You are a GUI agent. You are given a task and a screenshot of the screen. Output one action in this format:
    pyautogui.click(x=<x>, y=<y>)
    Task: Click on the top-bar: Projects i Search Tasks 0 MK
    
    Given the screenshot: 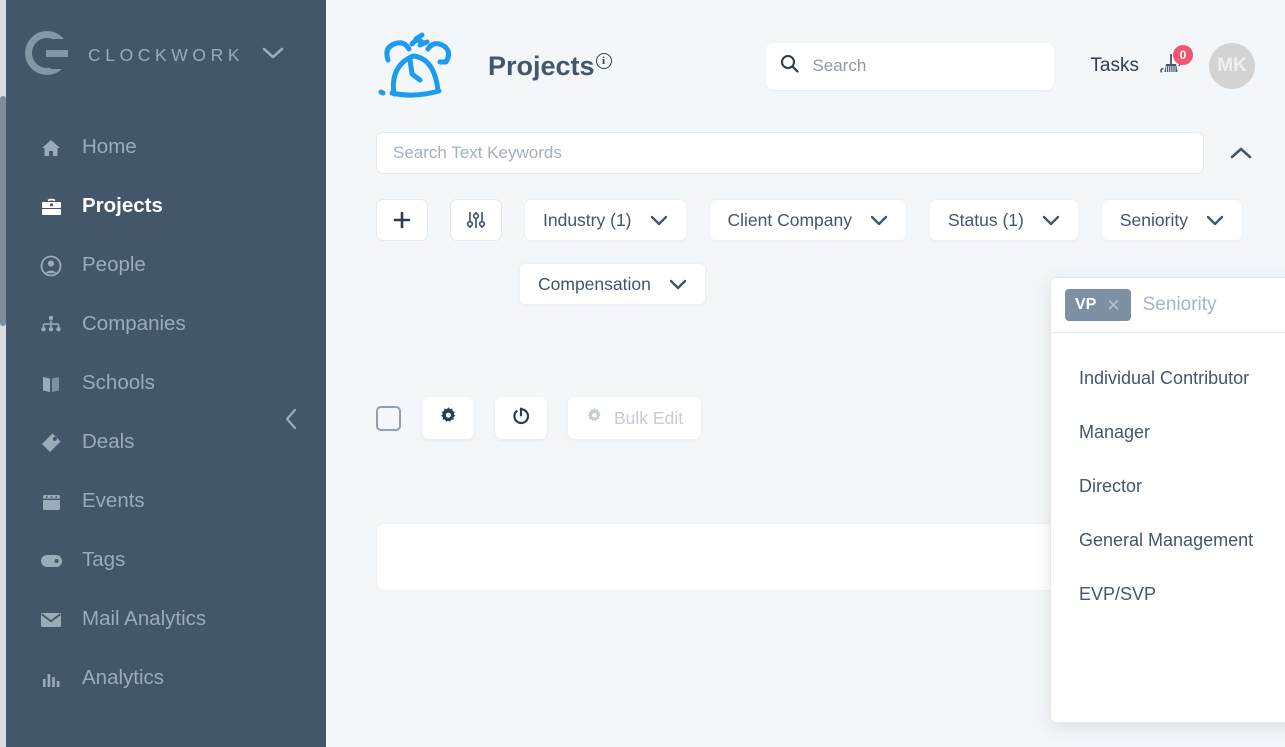 What is the action you would take?
    pyautogui.click(x=805, y=66)
    